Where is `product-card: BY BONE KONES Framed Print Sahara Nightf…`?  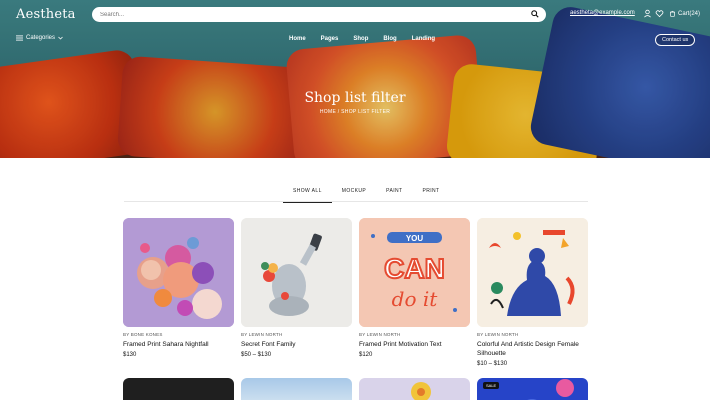 product-card: BY BONE KONES Framed Print Sahara Nightf… is located at coordinates (178, 288).